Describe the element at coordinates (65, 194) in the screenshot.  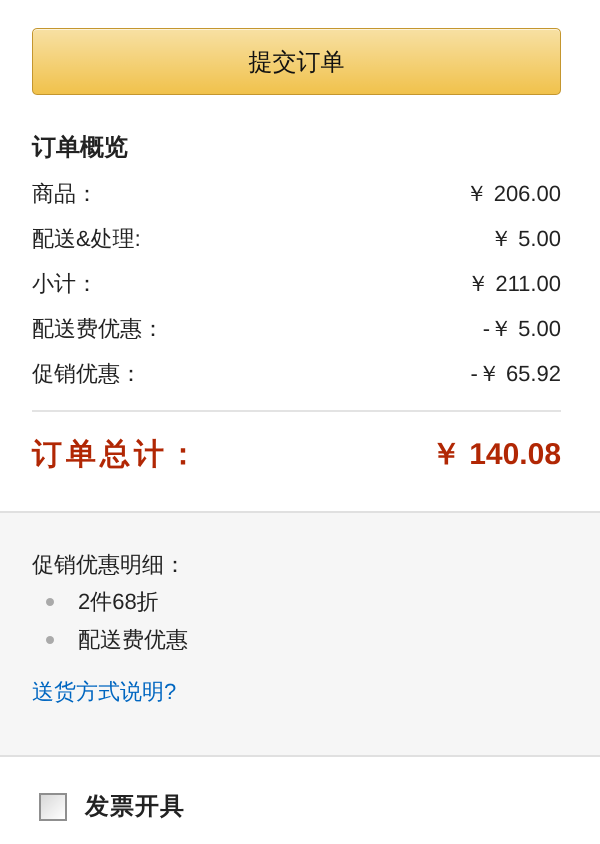
I see `summary-label: 商品：` at that location.